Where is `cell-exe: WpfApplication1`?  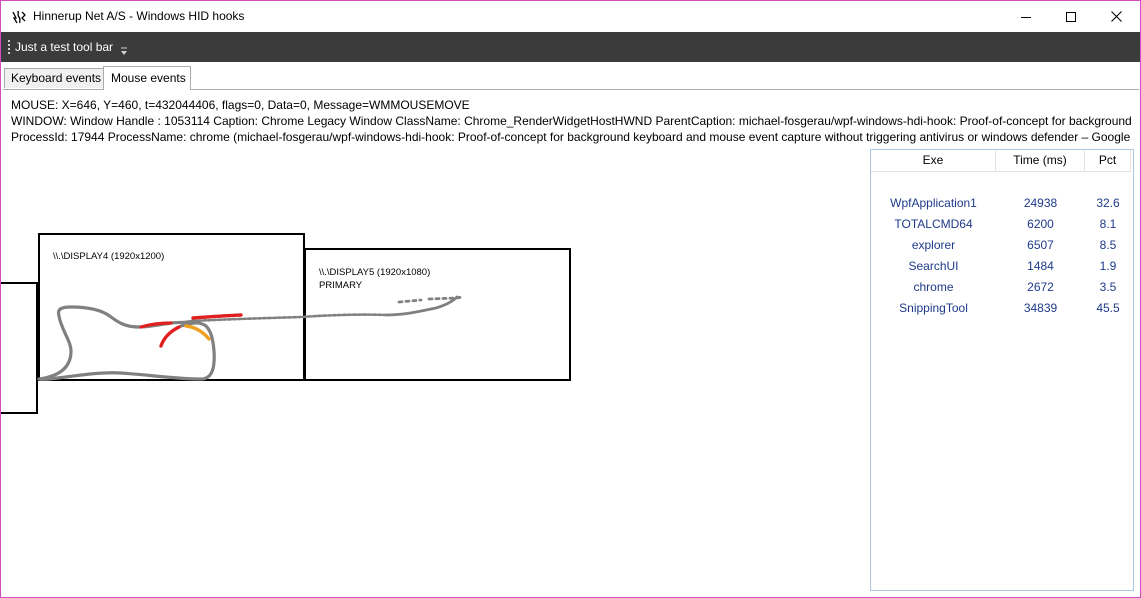 cell-exe: WpfApplication1 is located at coordinates (933, 203).